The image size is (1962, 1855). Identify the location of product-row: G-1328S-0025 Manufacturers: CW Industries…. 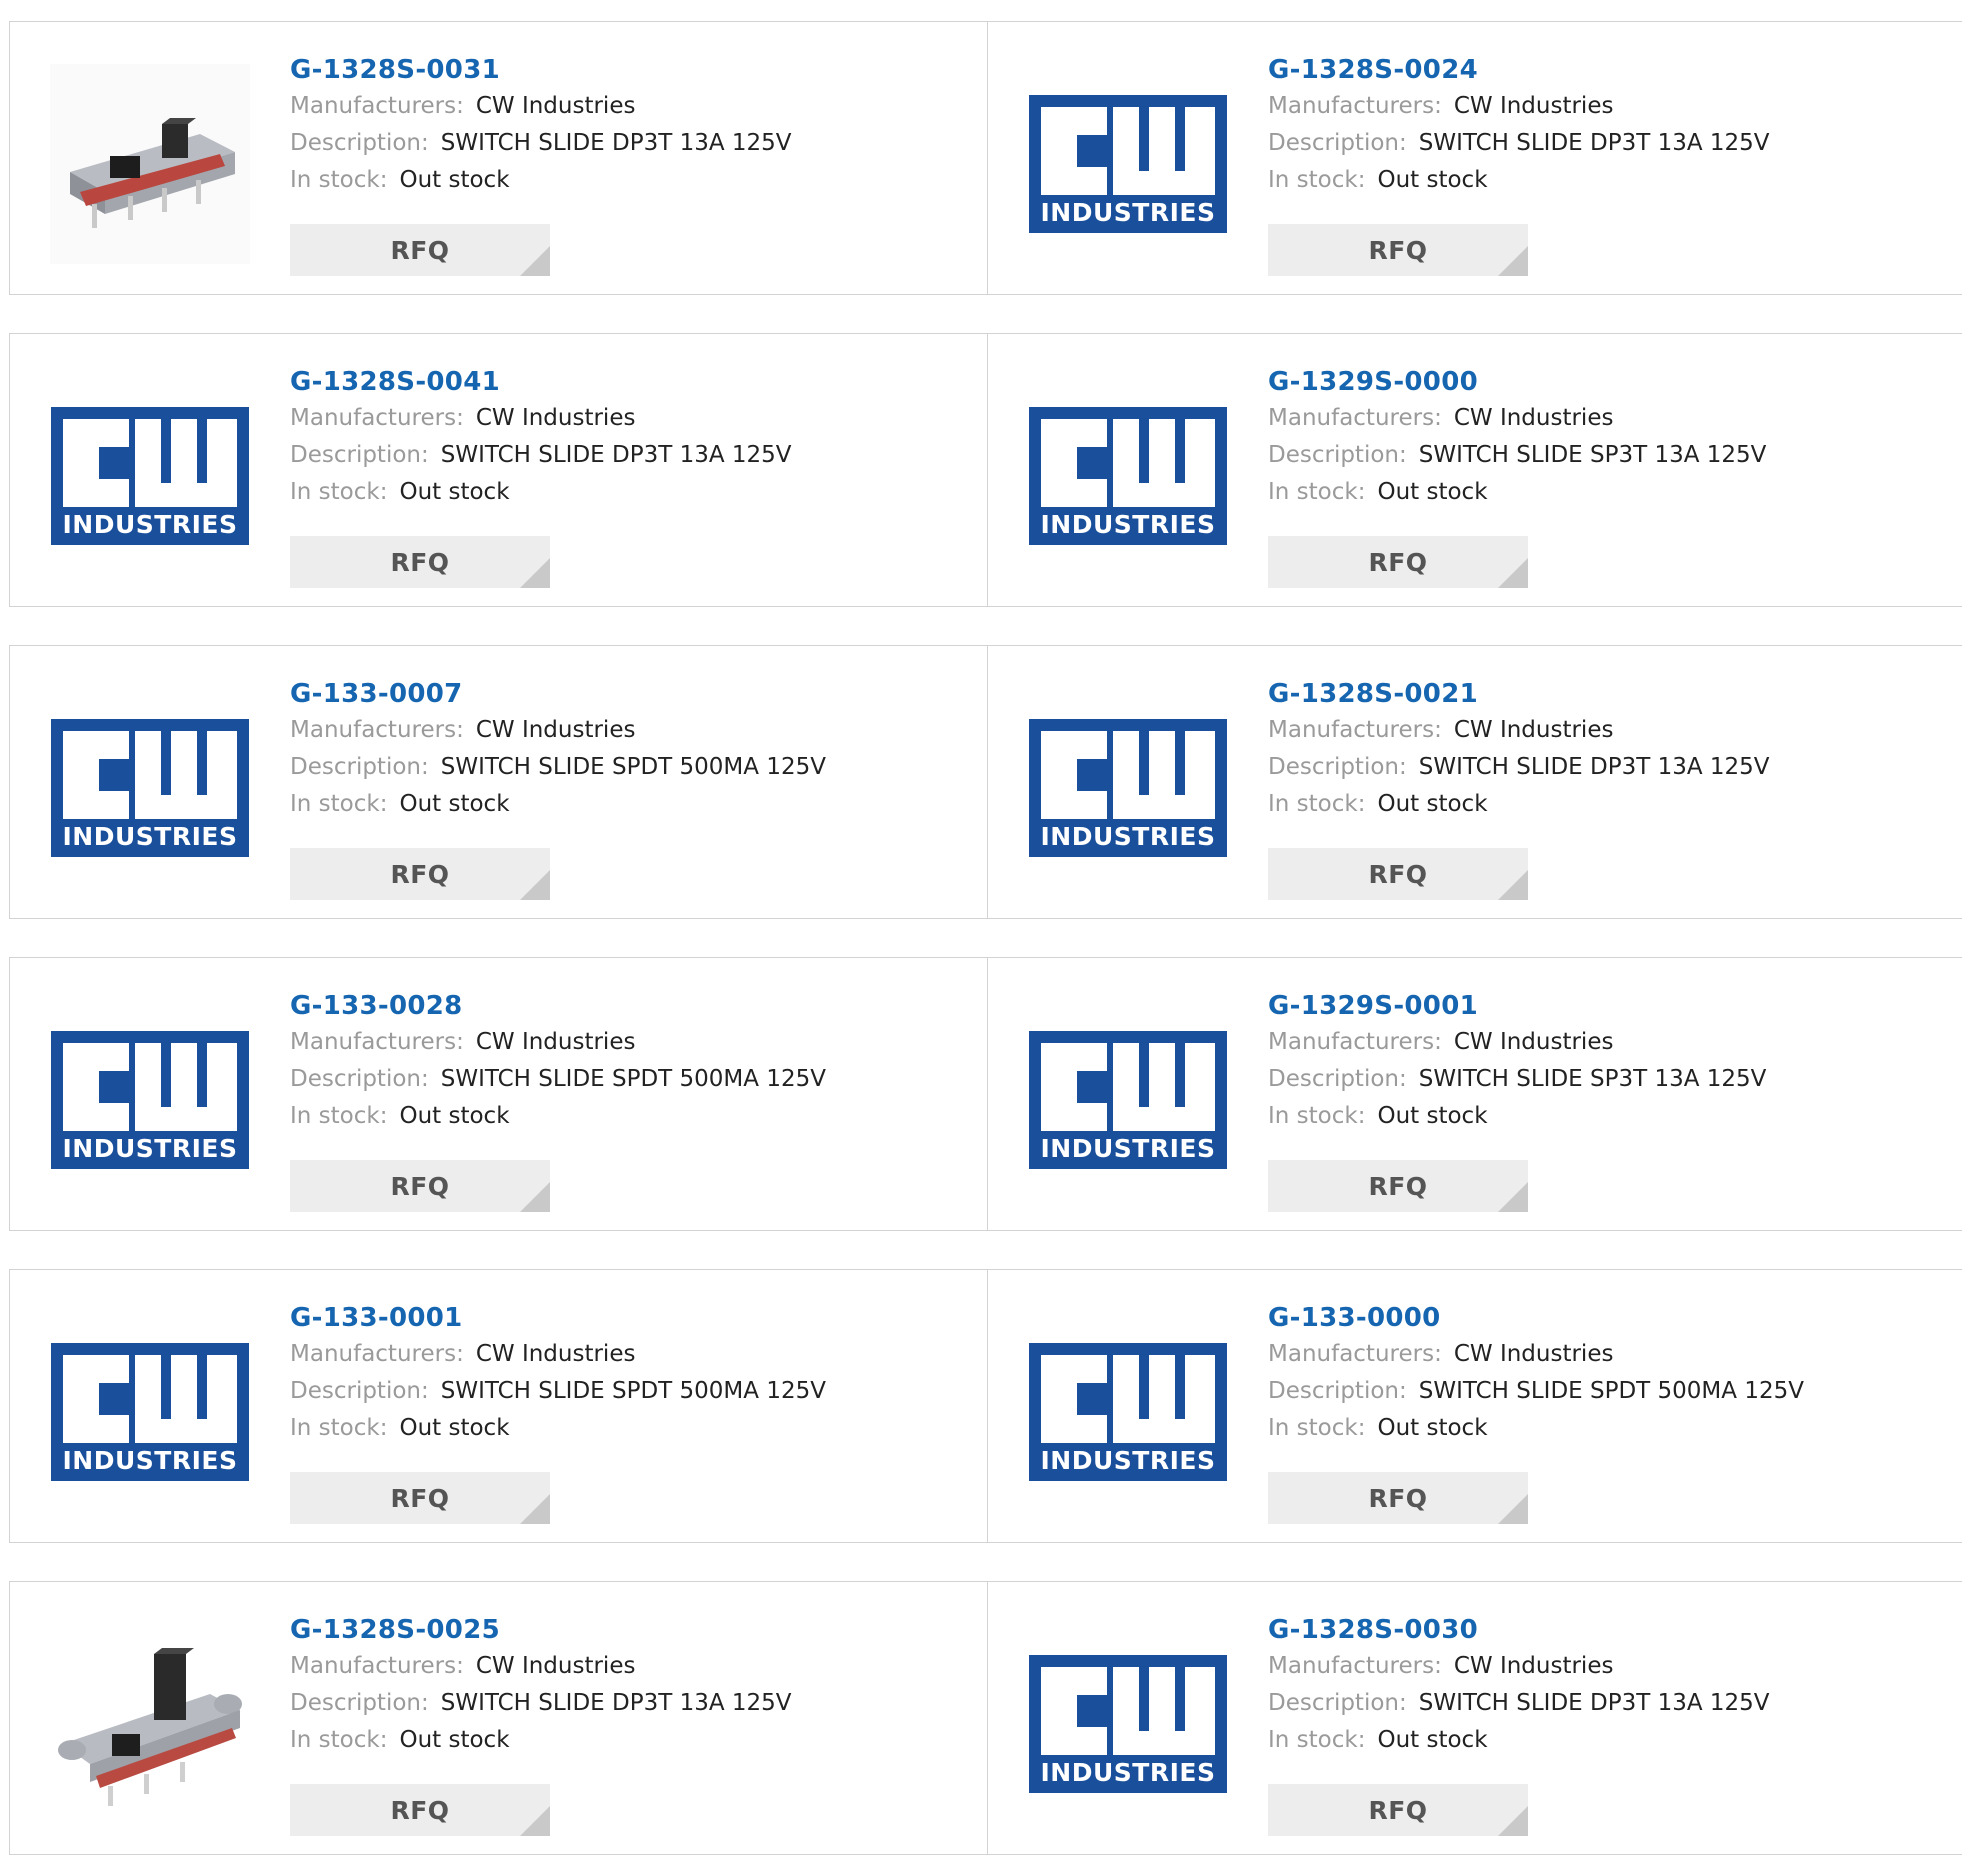
(985, 1718).